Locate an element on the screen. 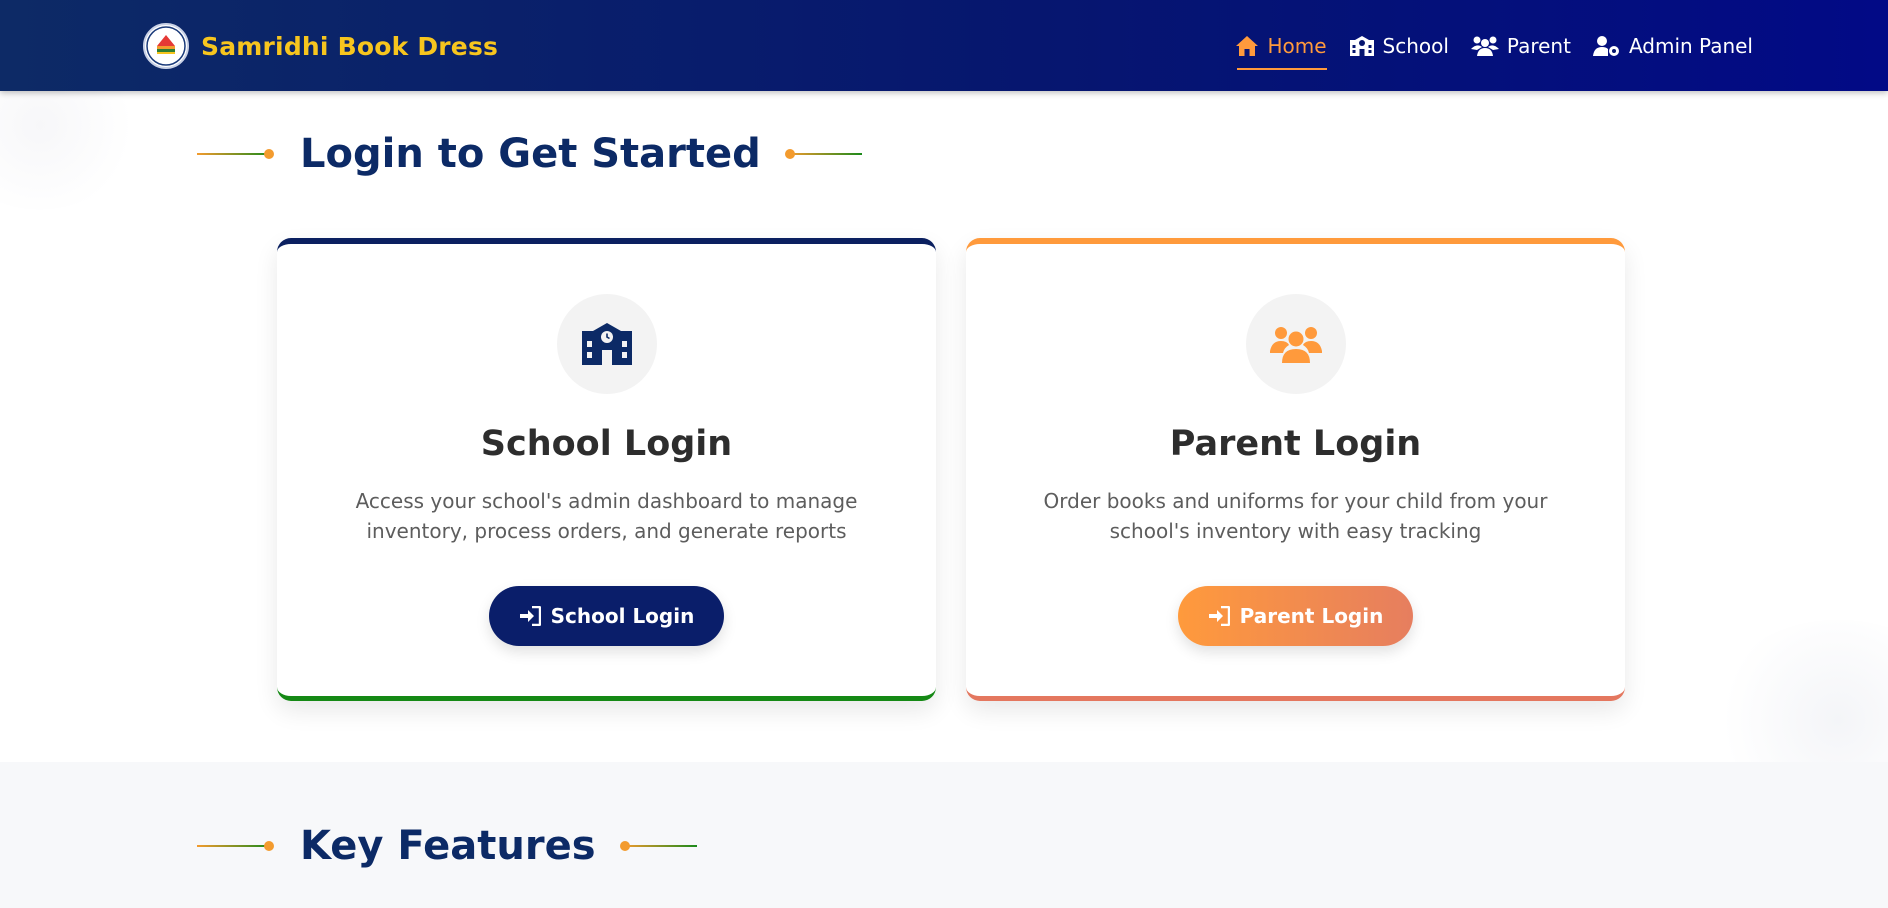  features-section-header: Key Features is located at coordinates (447, 846).